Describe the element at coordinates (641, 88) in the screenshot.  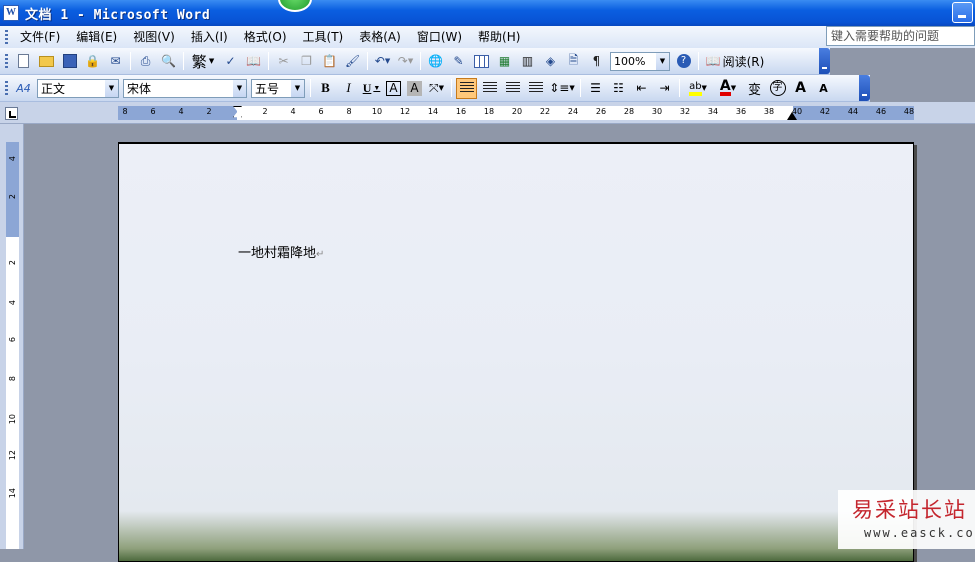
I see `decrease-indent-button: ⇤` at that location.